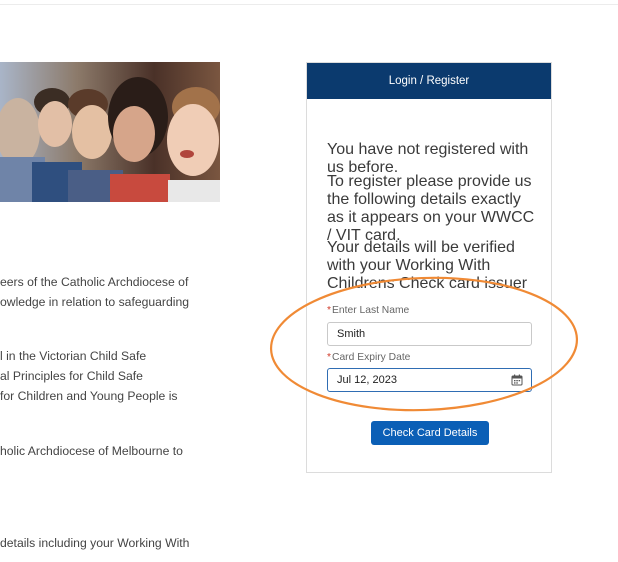 This screenshot has height=562, width=618. I want to click on expiry-date-label: *Card Expiry Date, so click(368, 357).